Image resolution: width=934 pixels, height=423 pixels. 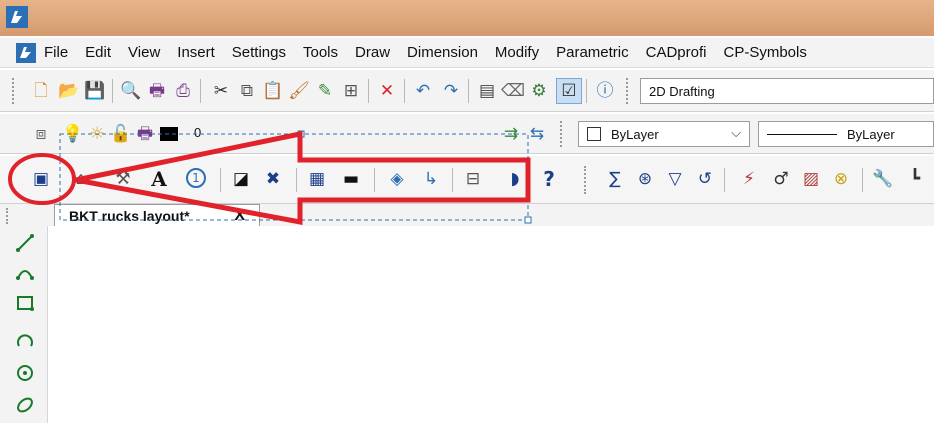 I want to click on new-file-icon: 🗋, so click(x=41, y=91).